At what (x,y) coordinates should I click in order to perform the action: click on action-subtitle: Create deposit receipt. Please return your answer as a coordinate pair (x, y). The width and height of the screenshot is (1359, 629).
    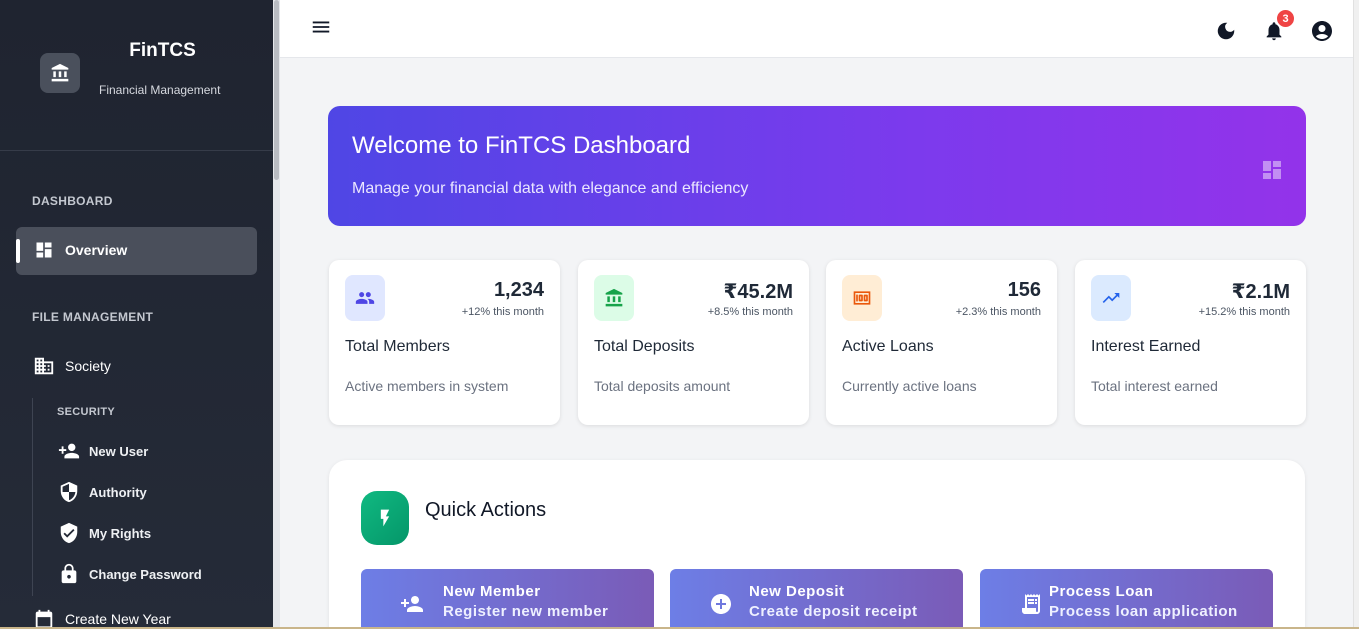
    Looking at the image, I should click on (833, 611).